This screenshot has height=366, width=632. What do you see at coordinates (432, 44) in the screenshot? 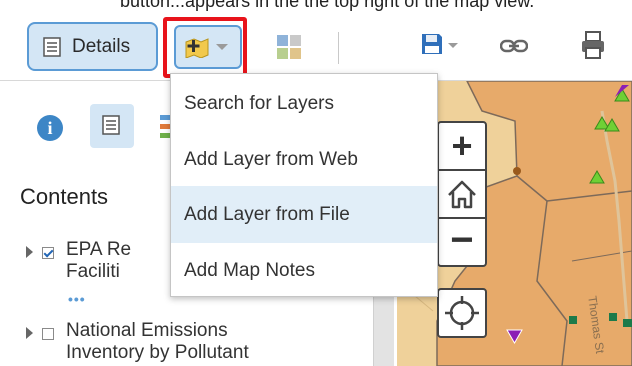
I see `save-icon` at bounding box center [432, 44].